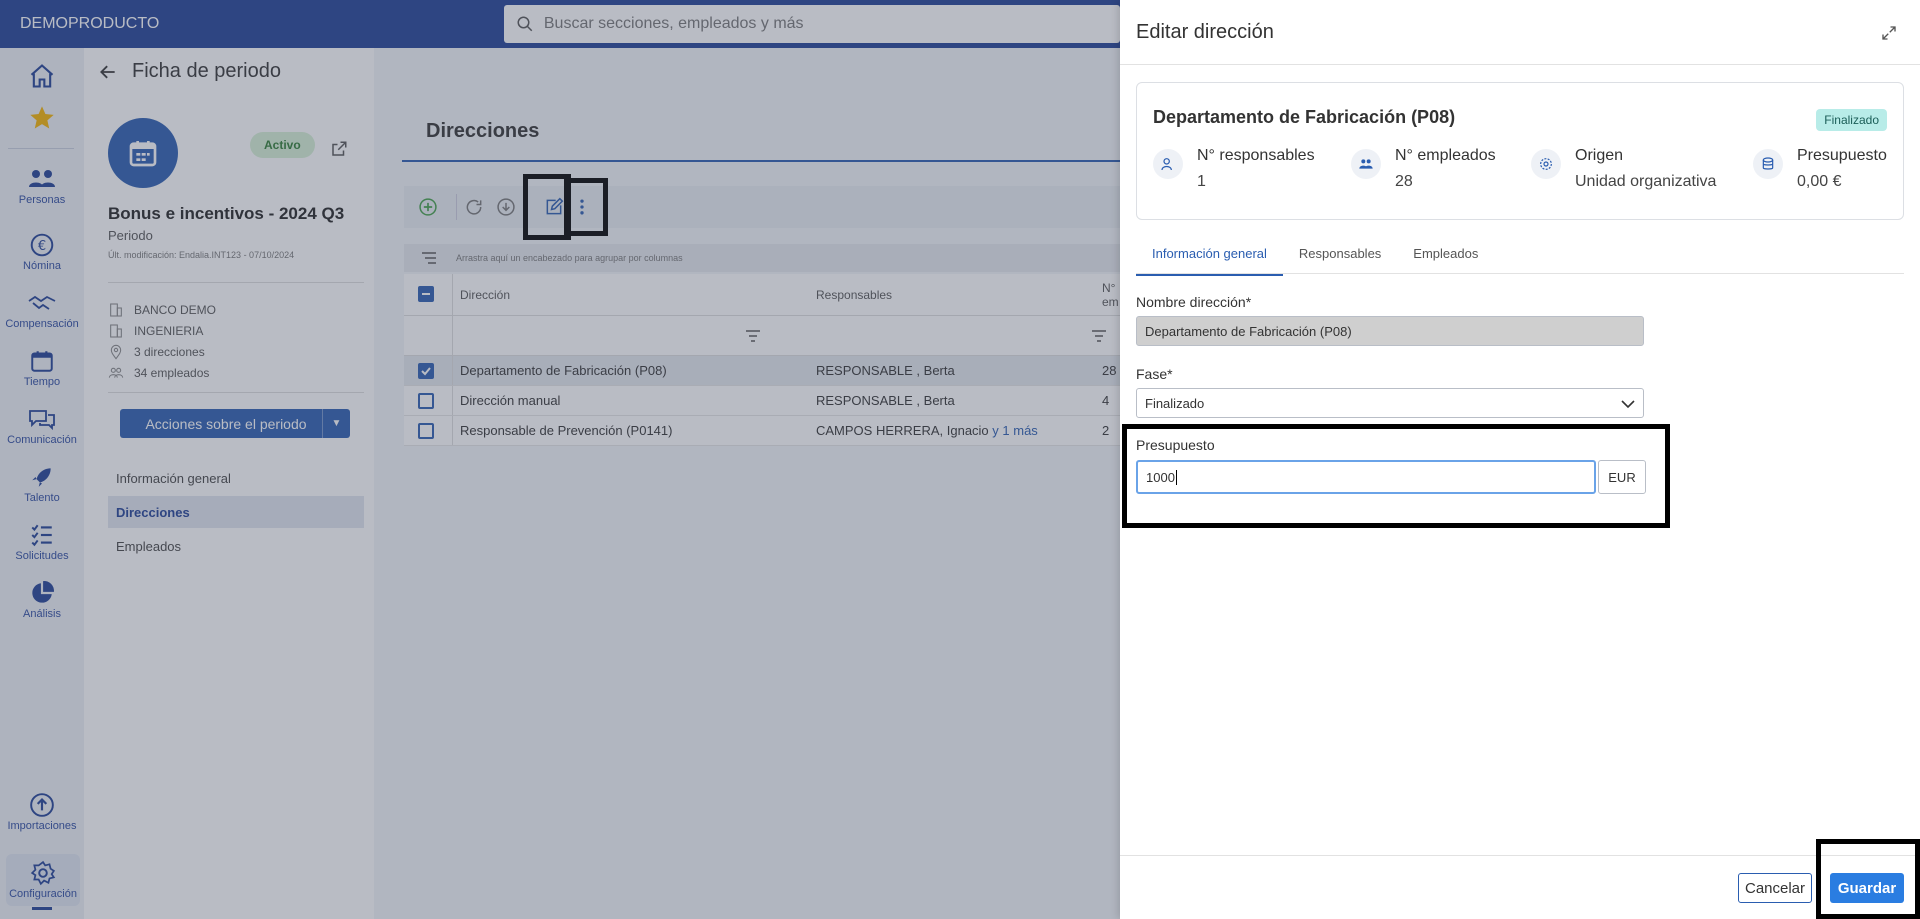  Describe the element at coordinates (1366, 164) in the screenshot. I see `people-icon` at that location.